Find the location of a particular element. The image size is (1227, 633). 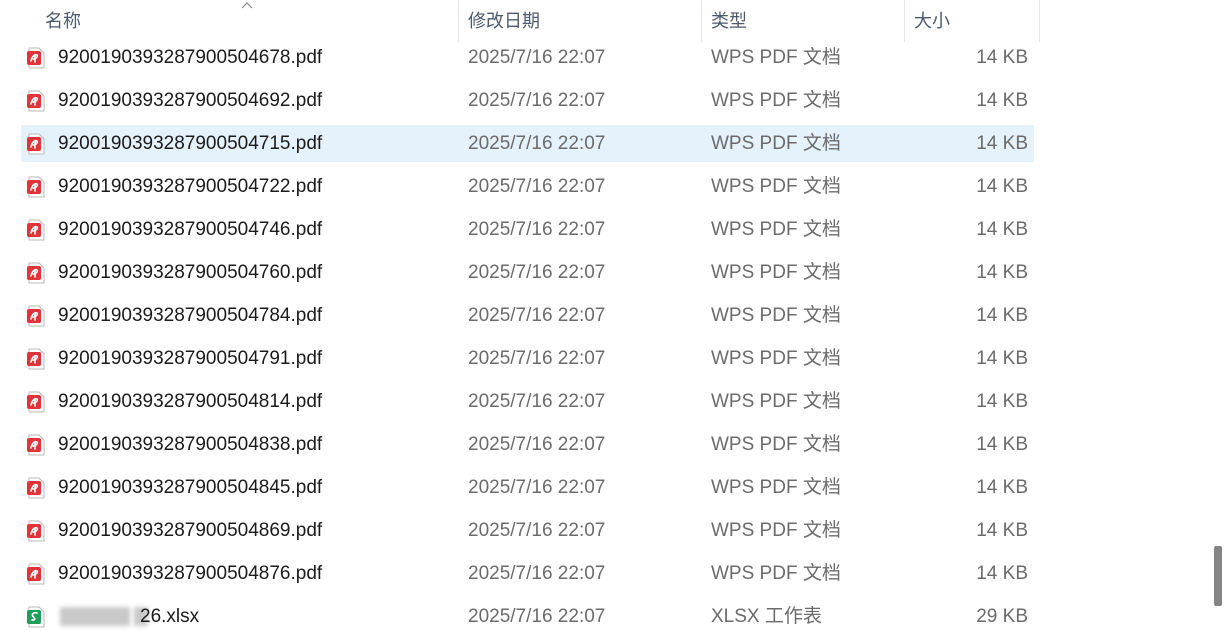

file-name: 9200190393287900504876.pdf is located at coordinates (190, 573).